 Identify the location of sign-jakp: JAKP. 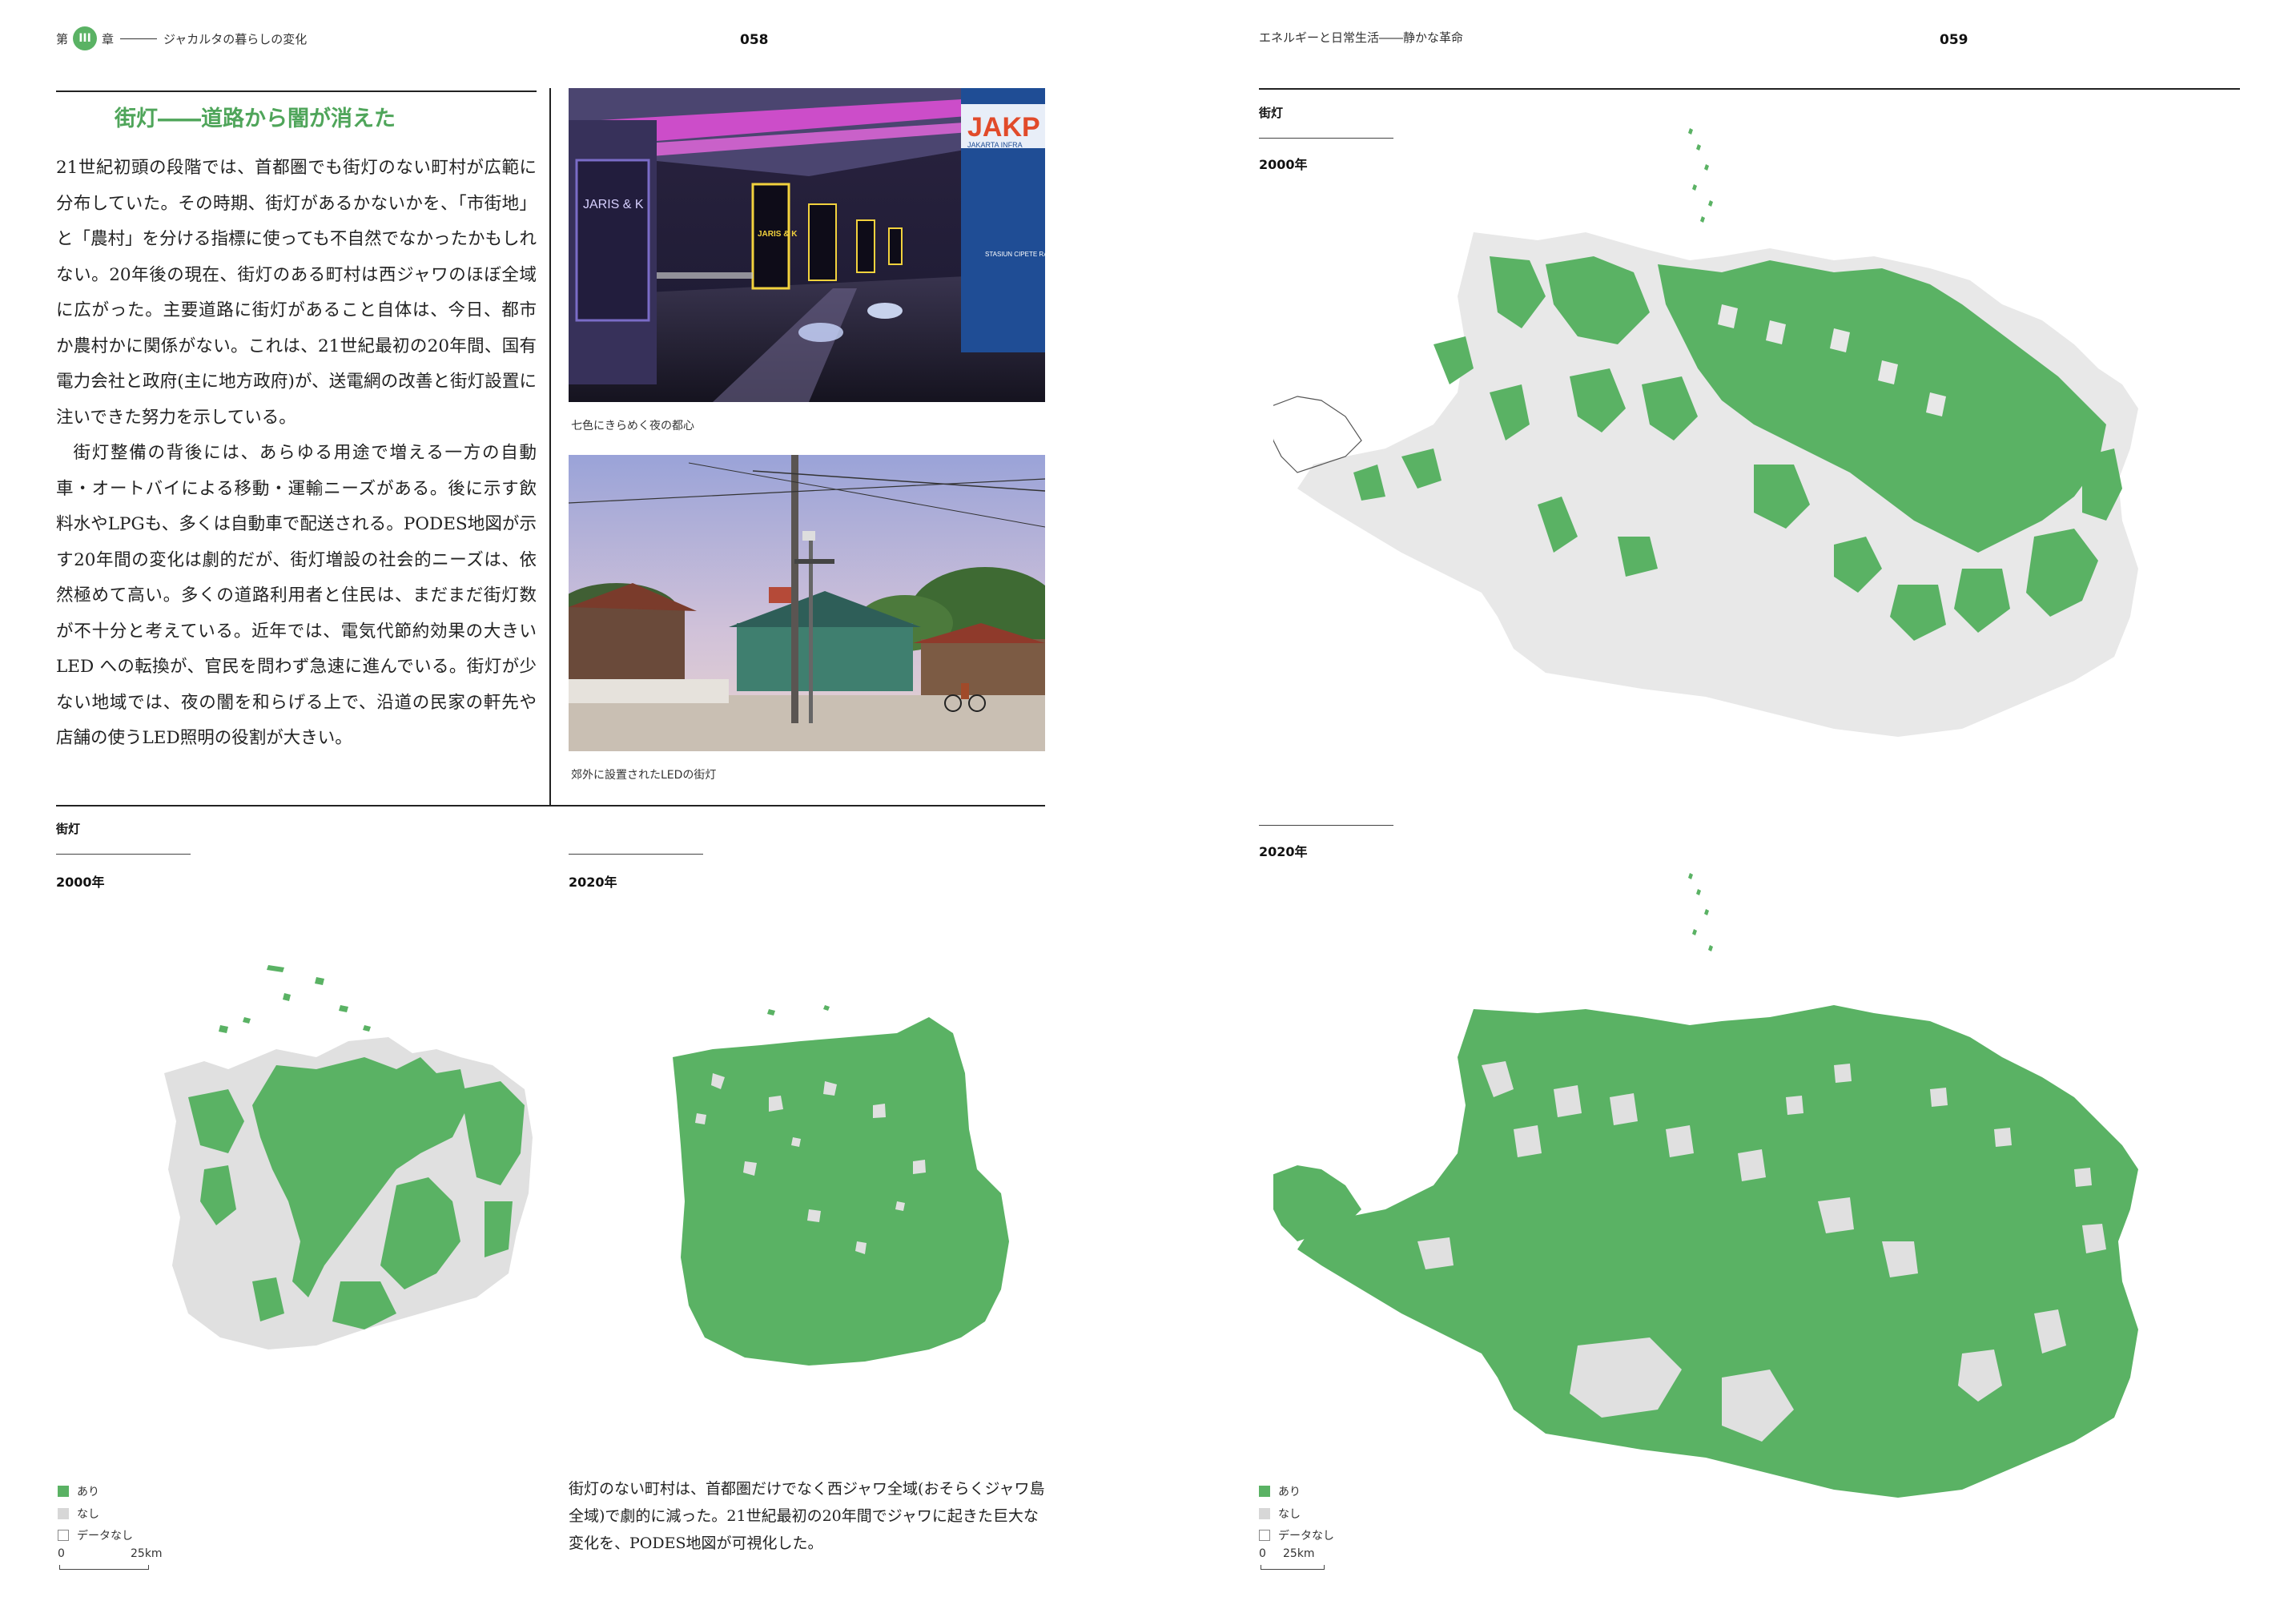
(1004, 127).